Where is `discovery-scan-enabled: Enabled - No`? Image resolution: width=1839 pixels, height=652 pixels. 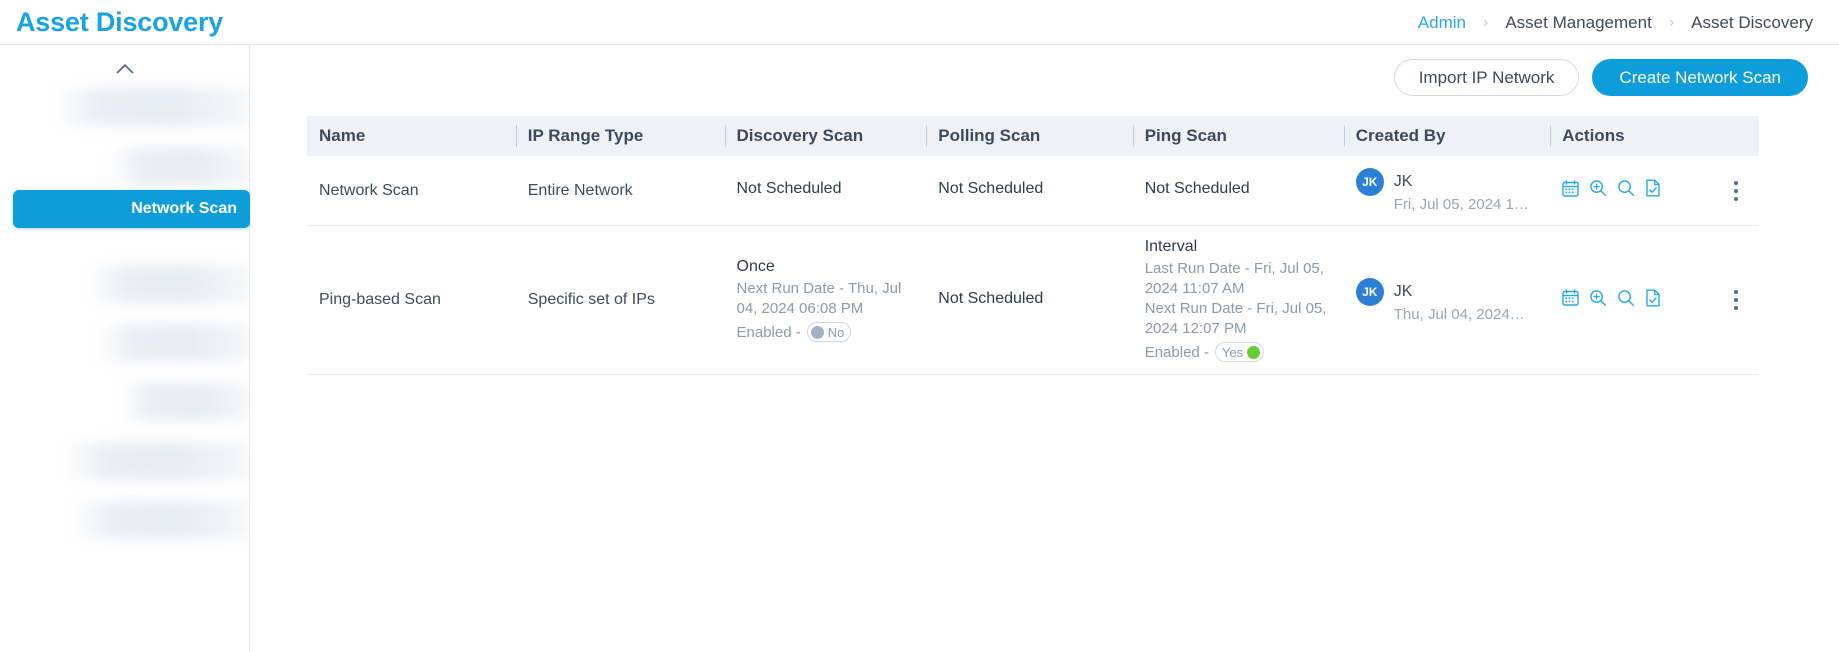 discovery-scan-enabled: Enabled - No is located at coordinates (826, 332).